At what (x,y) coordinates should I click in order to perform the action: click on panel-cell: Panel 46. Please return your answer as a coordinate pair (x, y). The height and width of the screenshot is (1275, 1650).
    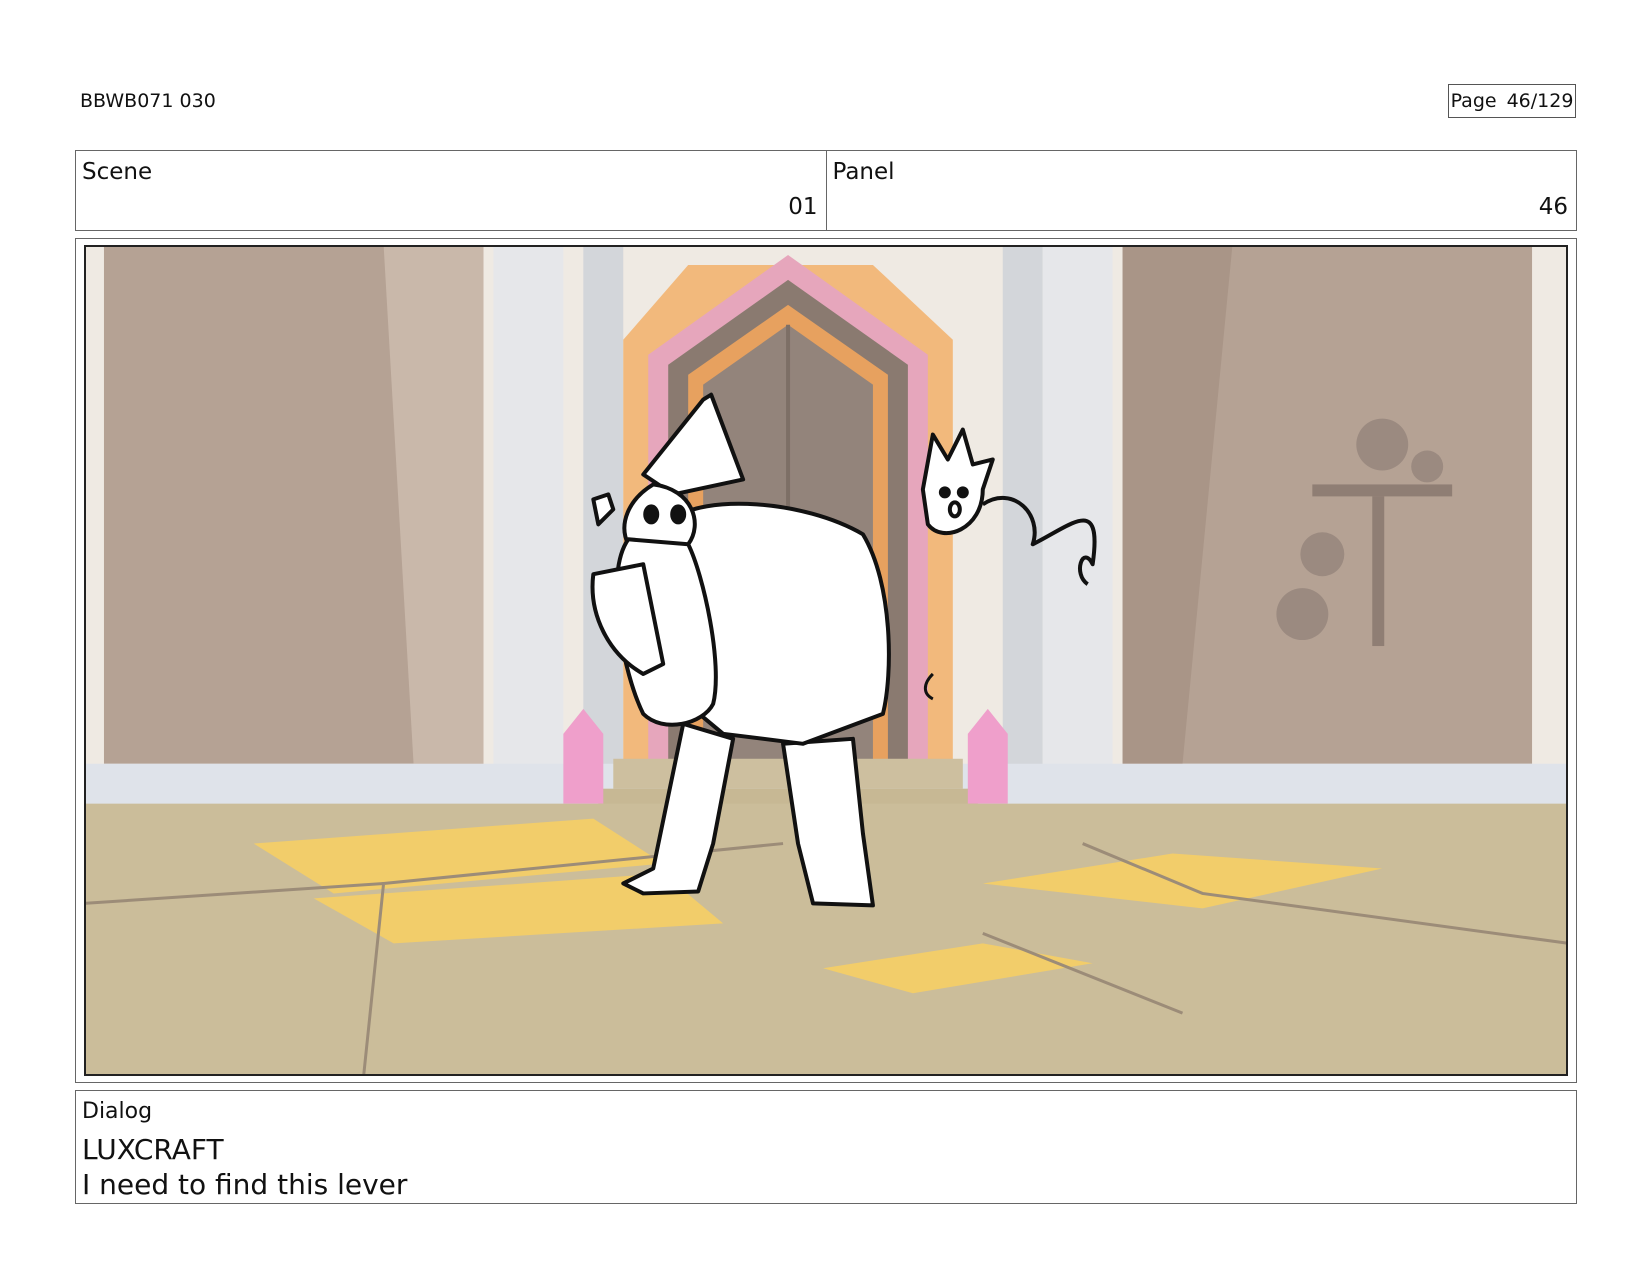
    Looking at the image, I should click on (1201, 190).